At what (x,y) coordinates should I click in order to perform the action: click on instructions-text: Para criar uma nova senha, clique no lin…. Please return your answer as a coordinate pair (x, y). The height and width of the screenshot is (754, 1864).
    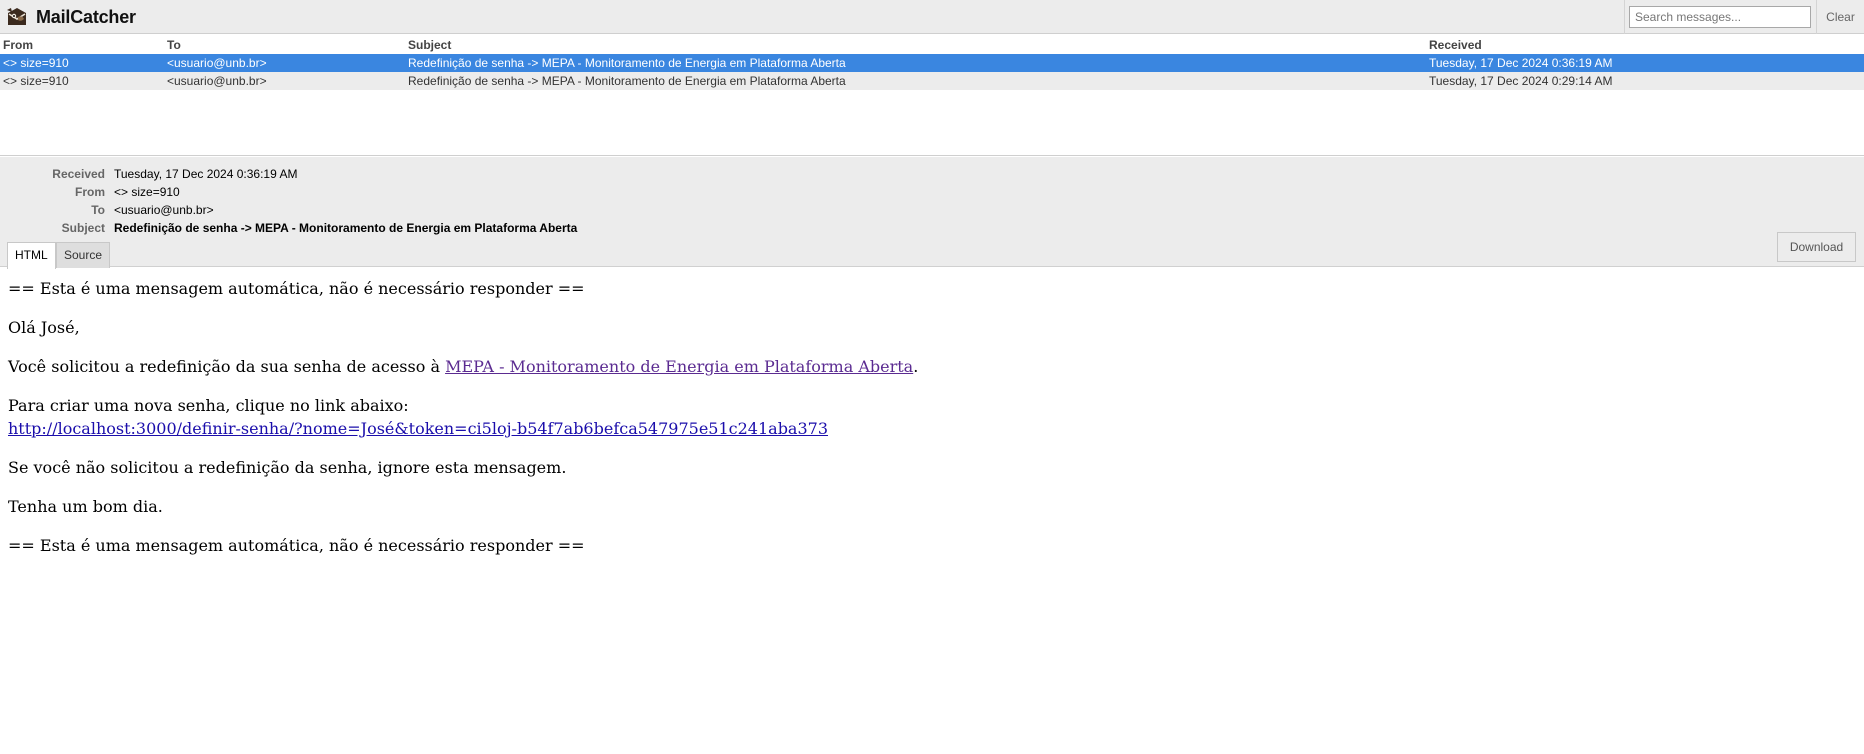
    Looking at the image, I should click on (208, 405).